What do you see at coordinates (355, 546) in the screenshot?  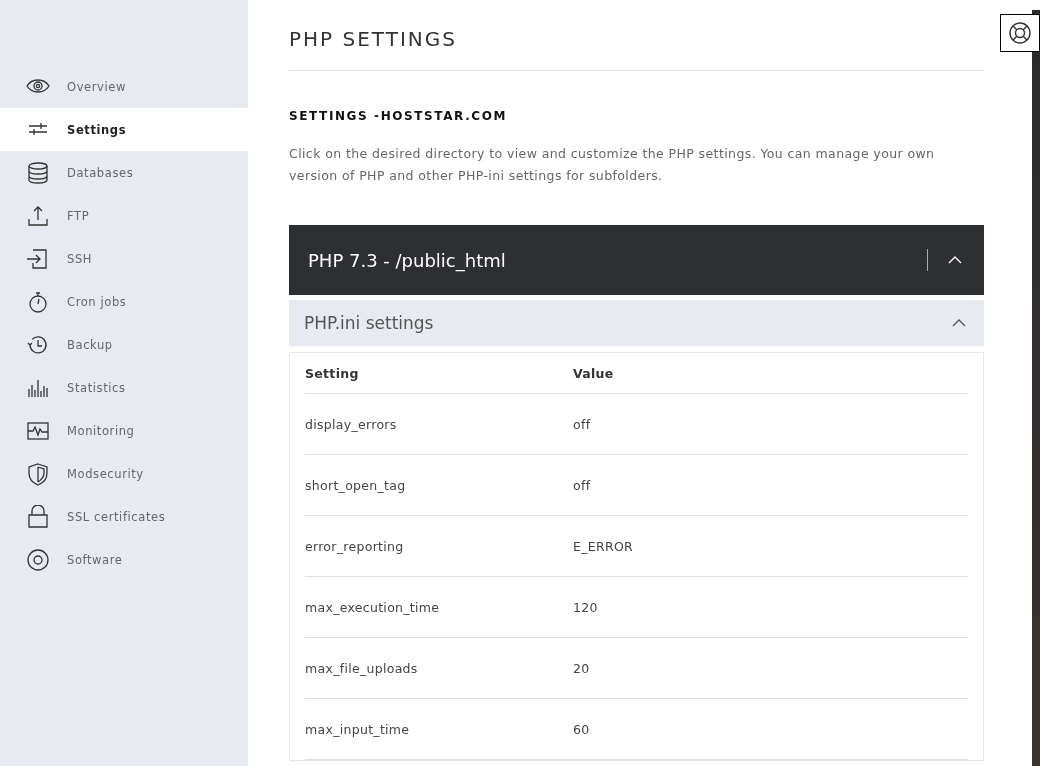 I see `table-cell-text: error_reporting` at bounding box center [355, 546].